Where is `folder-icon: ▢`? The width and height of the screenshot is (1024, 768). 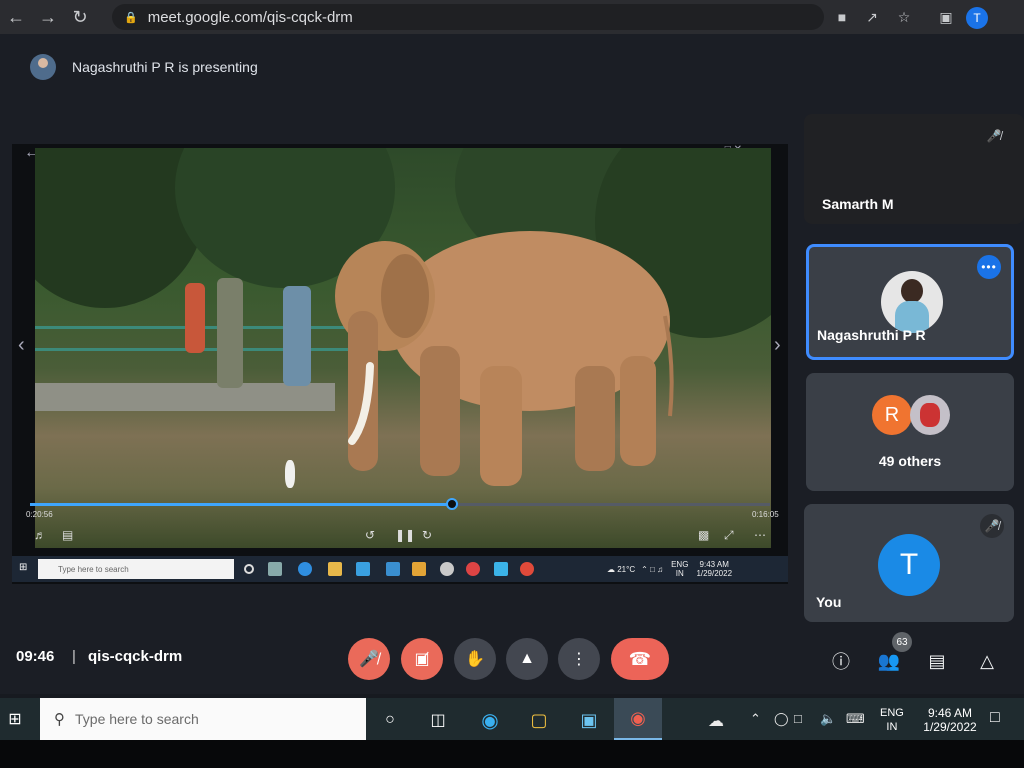 folder-icon: ▢ is located at coordinates (539, 720).